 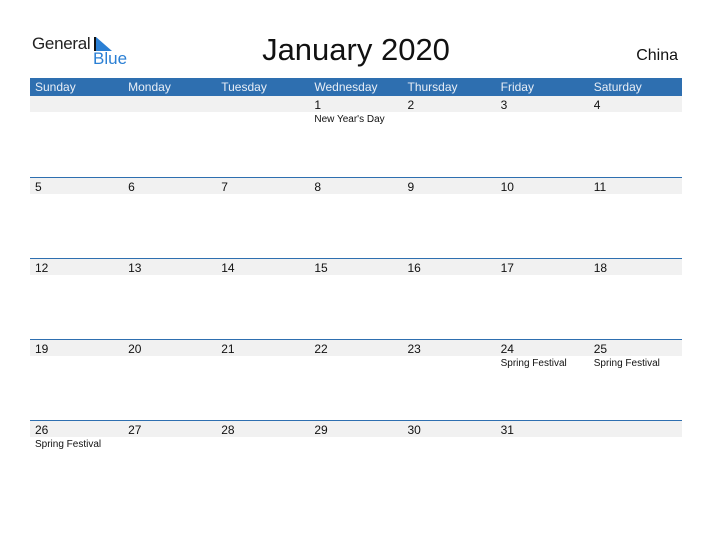 I want to click on day-cell: 20, so click(x=169, y=379).